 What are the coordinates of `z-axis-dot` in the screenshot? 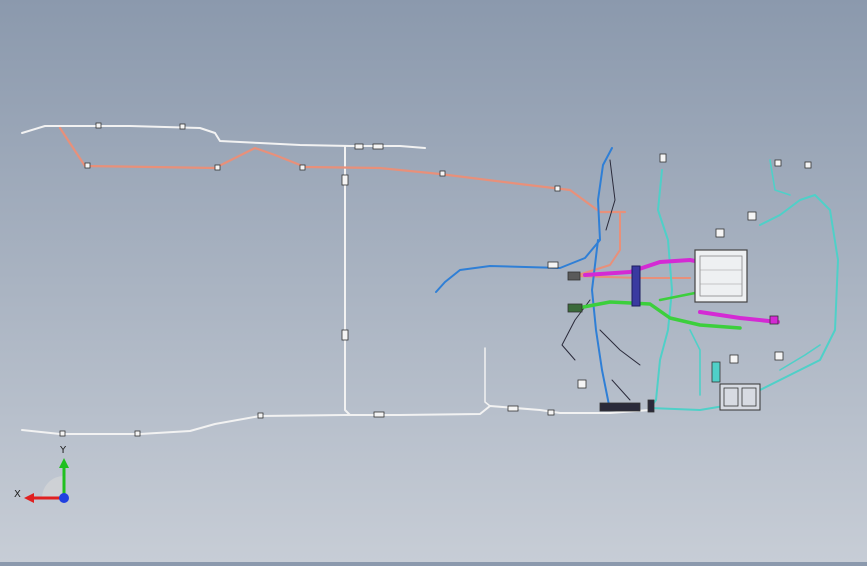 It's located at (64, 498).